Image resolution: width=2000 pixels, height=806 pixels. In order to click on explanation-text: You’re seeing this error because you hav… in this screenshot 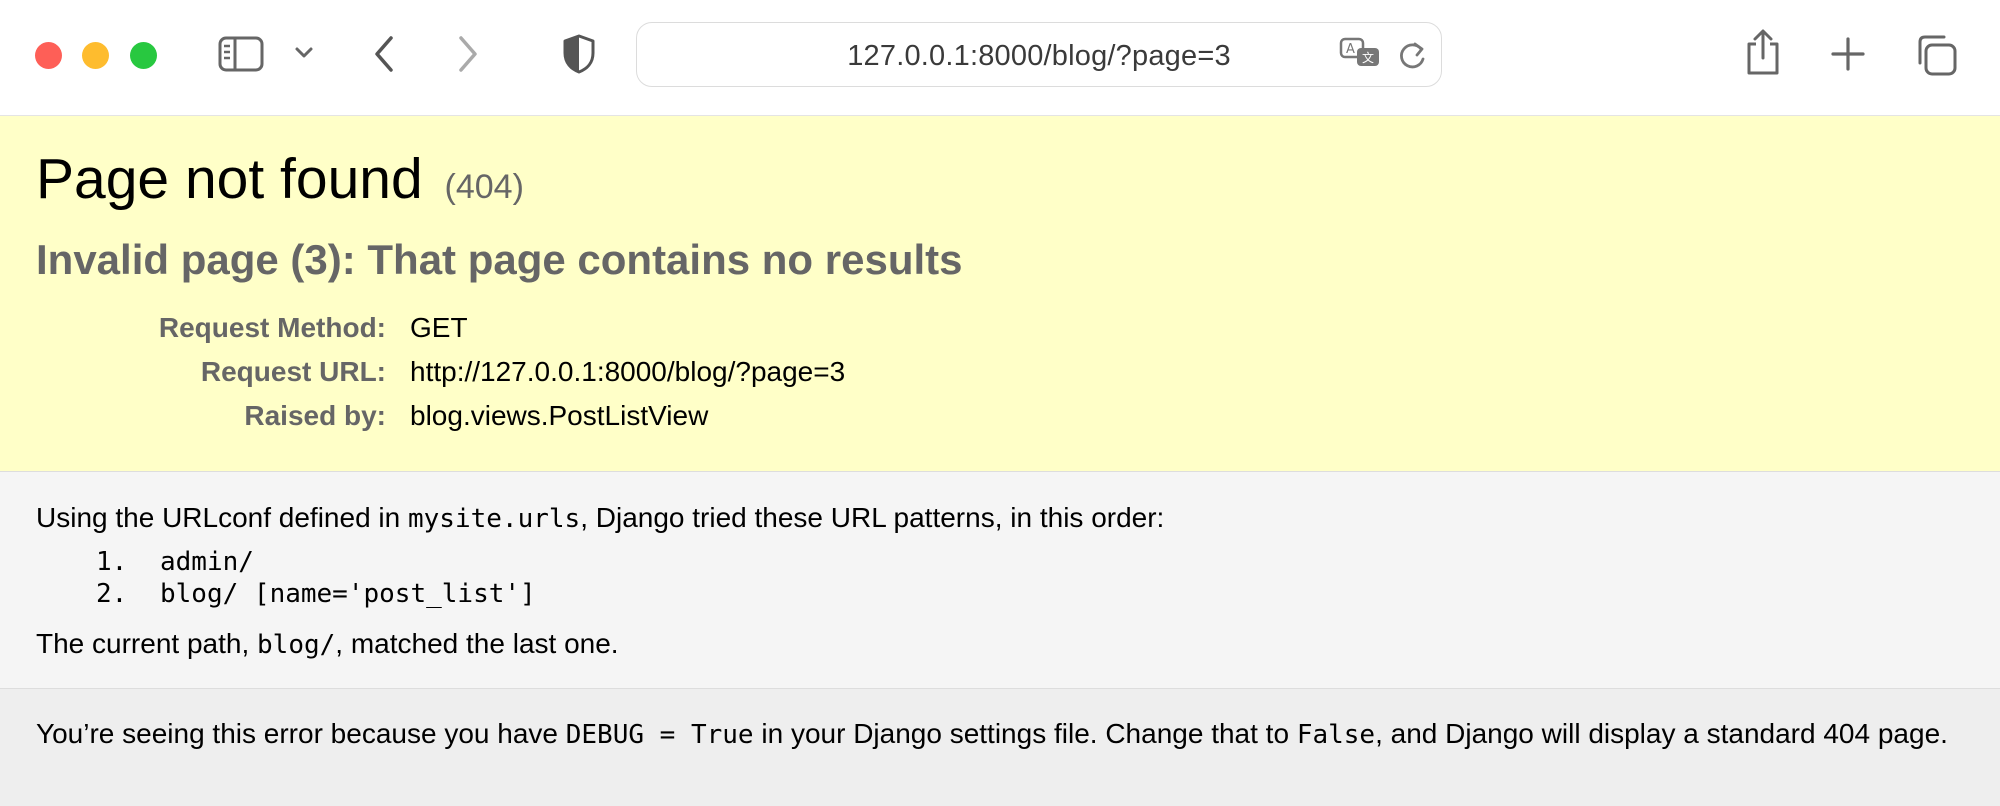, I will do `click(301, 733)`.